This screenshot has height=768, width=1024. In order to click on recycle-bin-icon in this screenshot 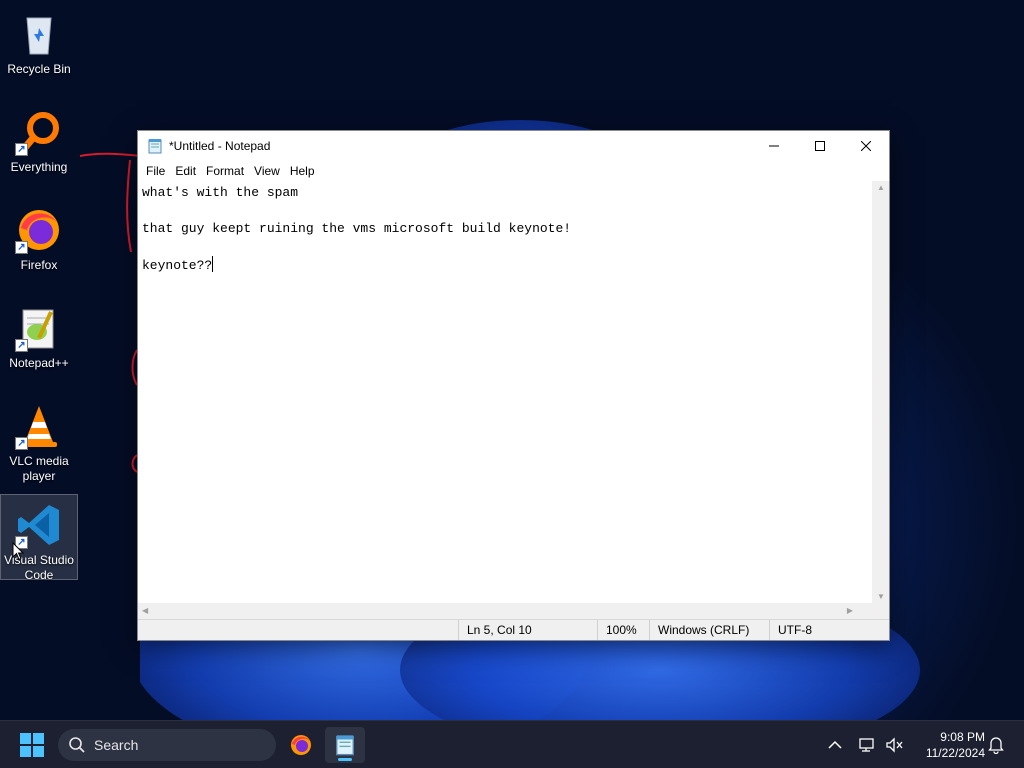, I will do `click(39, 34)`.